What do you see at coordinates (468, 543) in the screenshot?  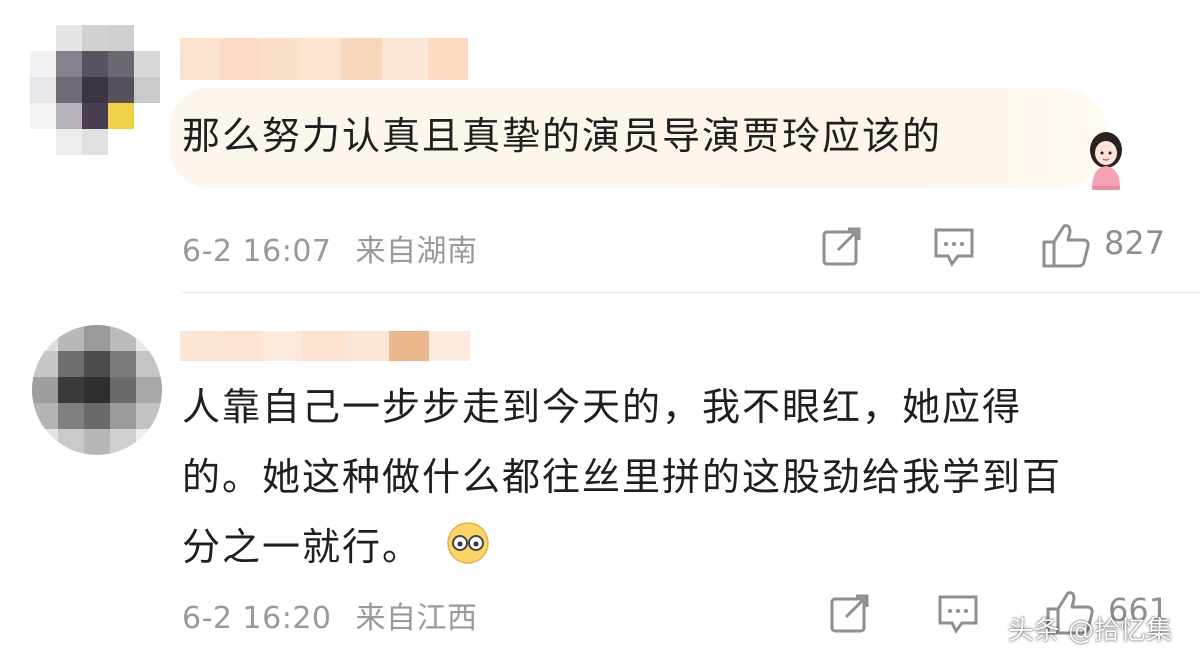 I see `emoji-icon` at bounding box center [468, 543].